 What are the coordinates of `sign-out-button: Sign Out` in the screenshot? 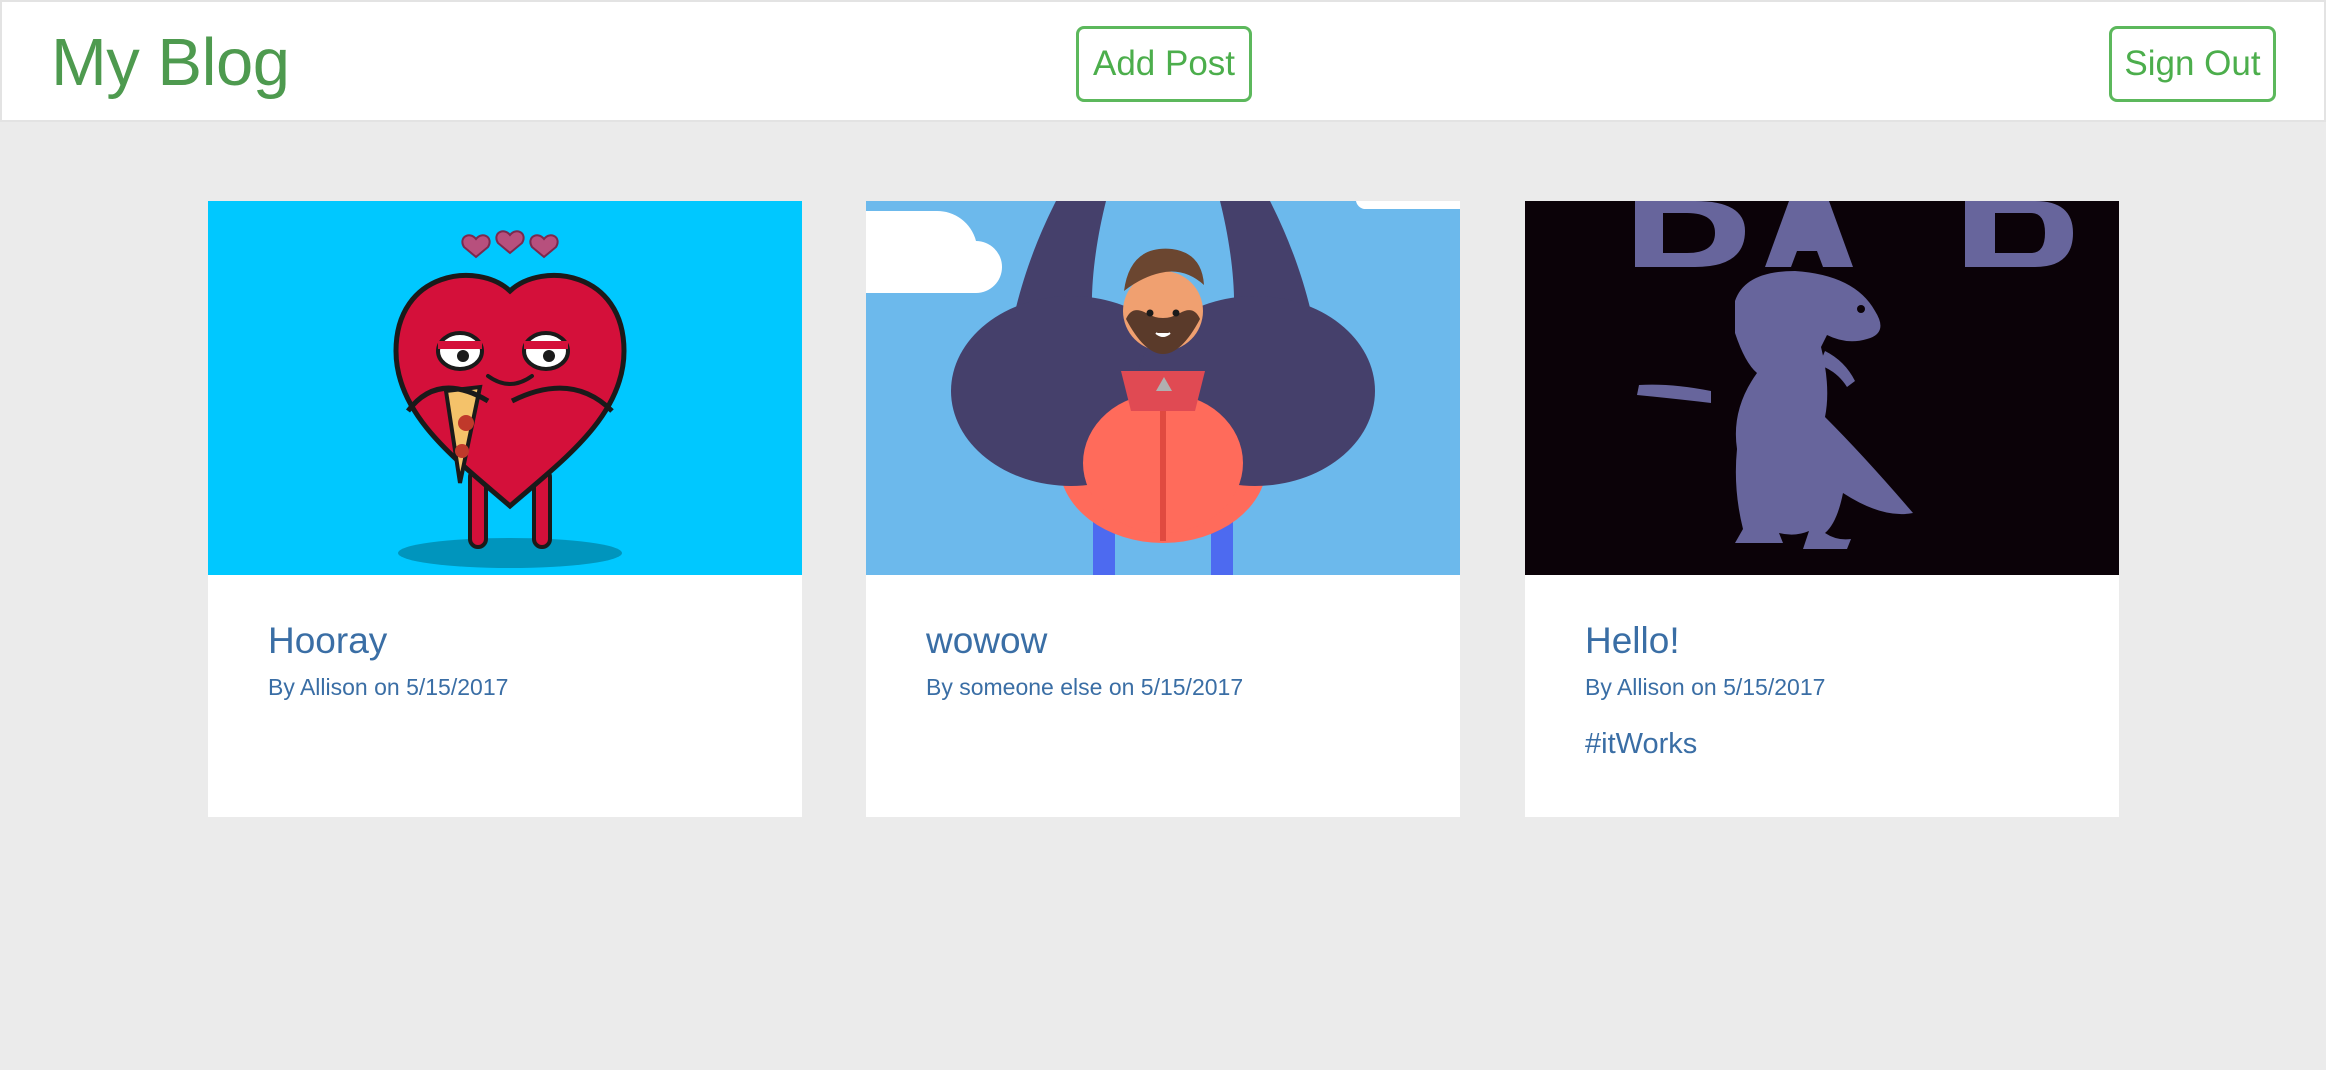 It's located at (2192, 64).